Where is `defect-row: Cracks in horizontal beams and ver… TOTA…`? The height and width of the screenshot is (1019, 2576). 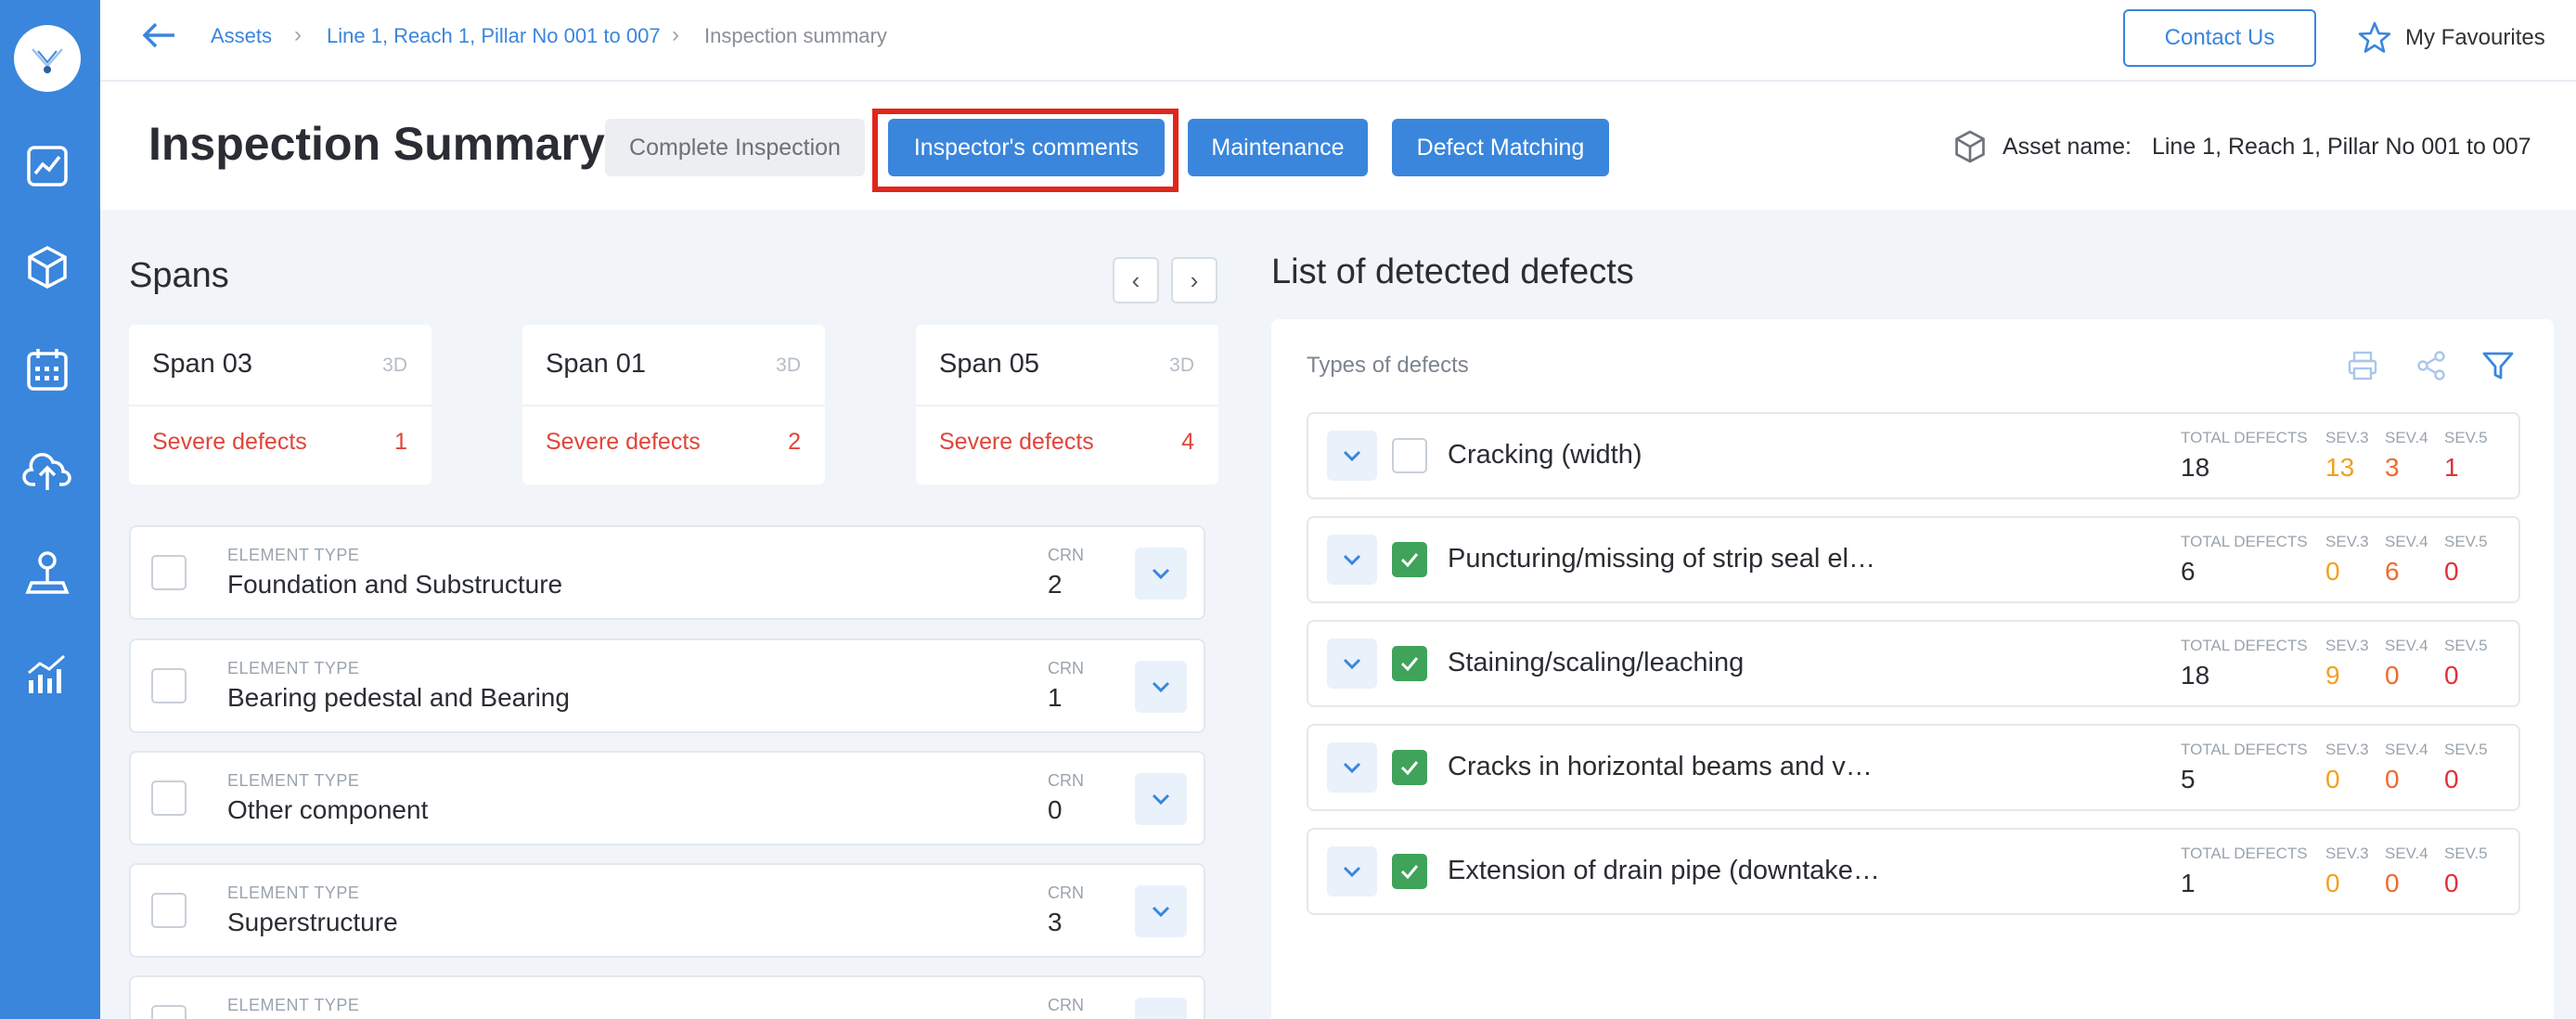
defect-row: Cracks in horizontal beams and ver… TOTA… is located at coordinates (1914, 767).